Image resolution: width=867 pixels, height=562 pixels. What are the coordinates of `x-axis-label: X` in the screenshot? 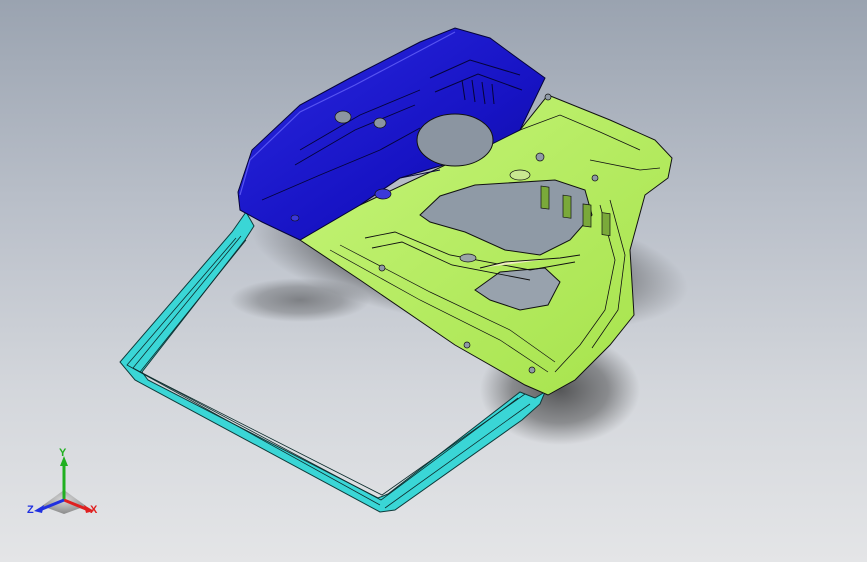 It's located at (94, 510).